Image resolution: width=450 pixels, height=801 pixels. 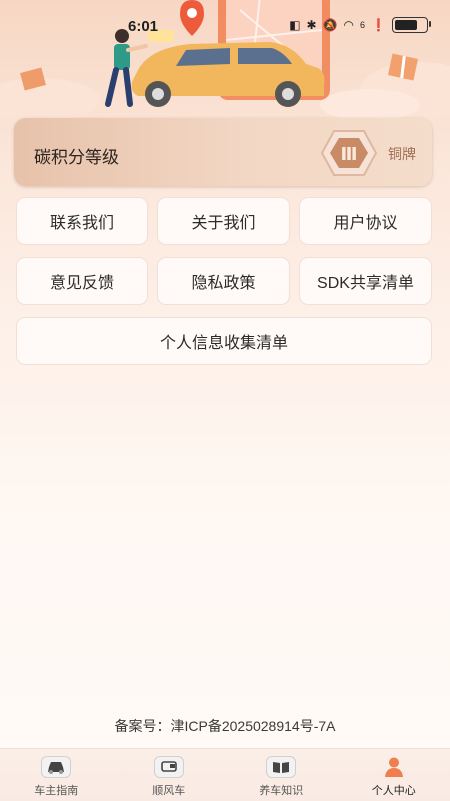 I want to click on van-icon, so click(x=169, y=767).